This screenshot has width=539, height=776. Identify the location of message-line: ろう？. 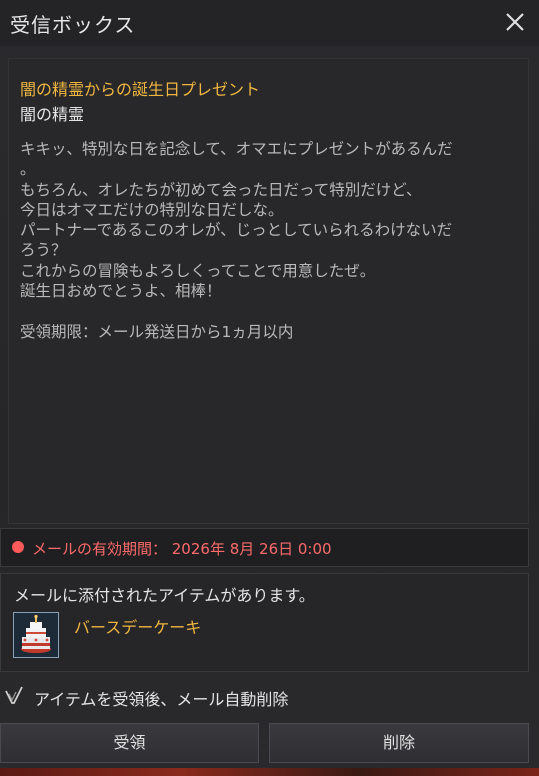
(43, 250).